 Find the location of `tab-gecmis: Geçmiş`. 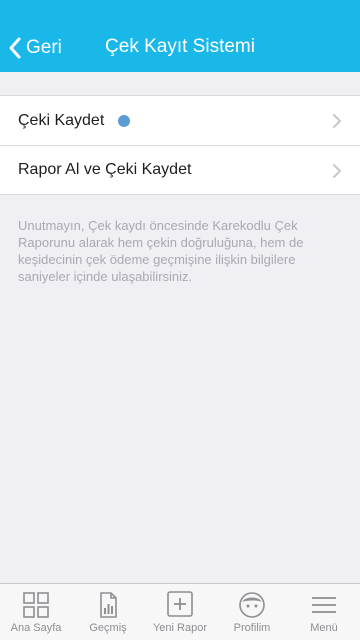

tab-gecmis: Geçmiş is located at coordinates (108, 612).